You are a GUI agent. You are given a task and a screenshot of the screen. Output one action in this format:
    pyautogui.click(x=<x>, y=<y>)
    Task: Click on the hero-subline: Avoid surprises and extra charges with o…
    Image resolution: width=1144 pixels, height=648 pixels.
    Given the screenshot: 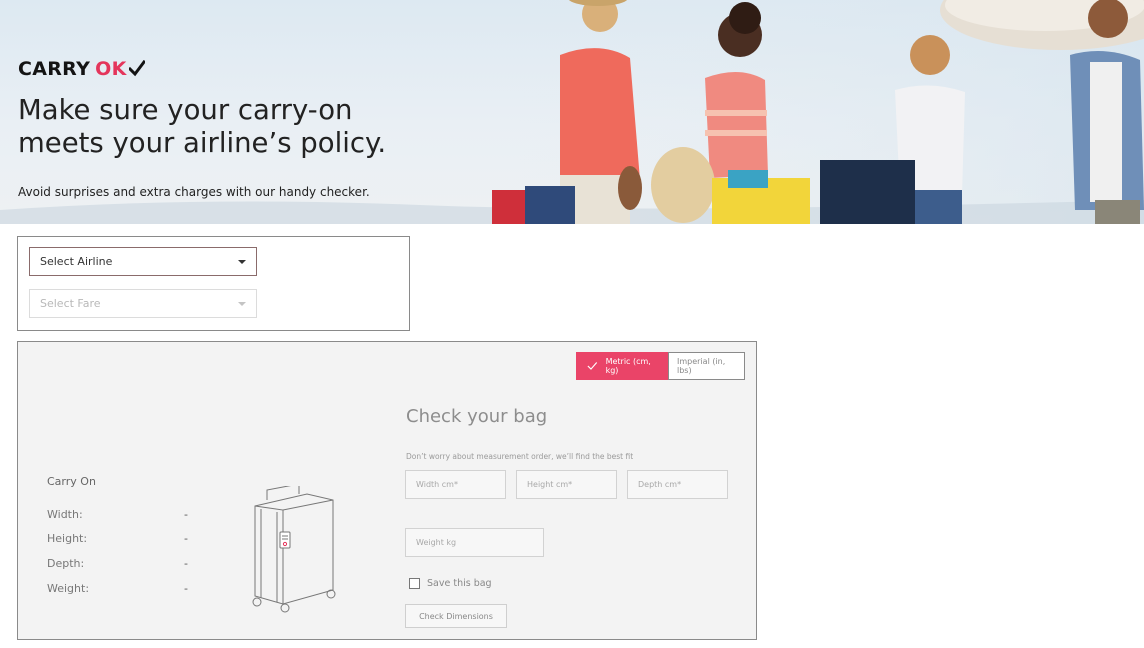 What is the action you would take?
    pyautogui.click(x=194, y=192)
    